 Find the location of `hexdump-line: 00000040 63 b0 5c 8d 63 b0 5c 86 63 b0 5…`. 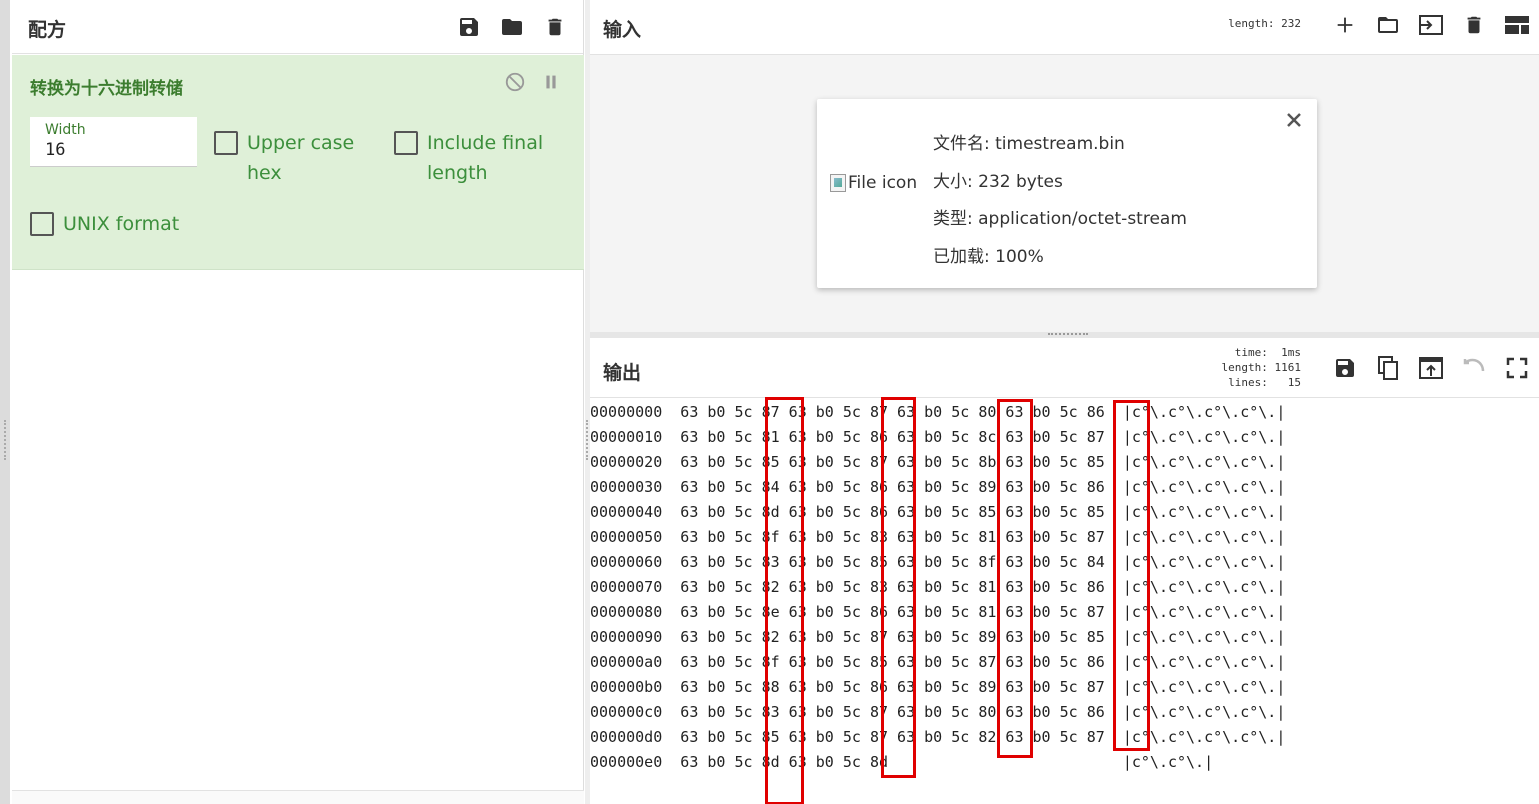

hexdump-line: 00000040 63 b0 5c 8d 63 b0 5c 86 63 b0 5… is located at coordinates (938, 512).